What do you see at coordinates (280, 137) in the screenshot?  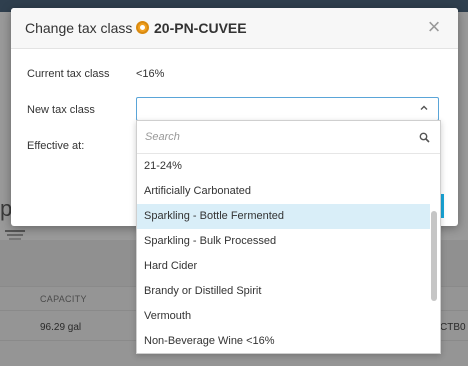 I see `search-input` at bounding box center [280, 137].